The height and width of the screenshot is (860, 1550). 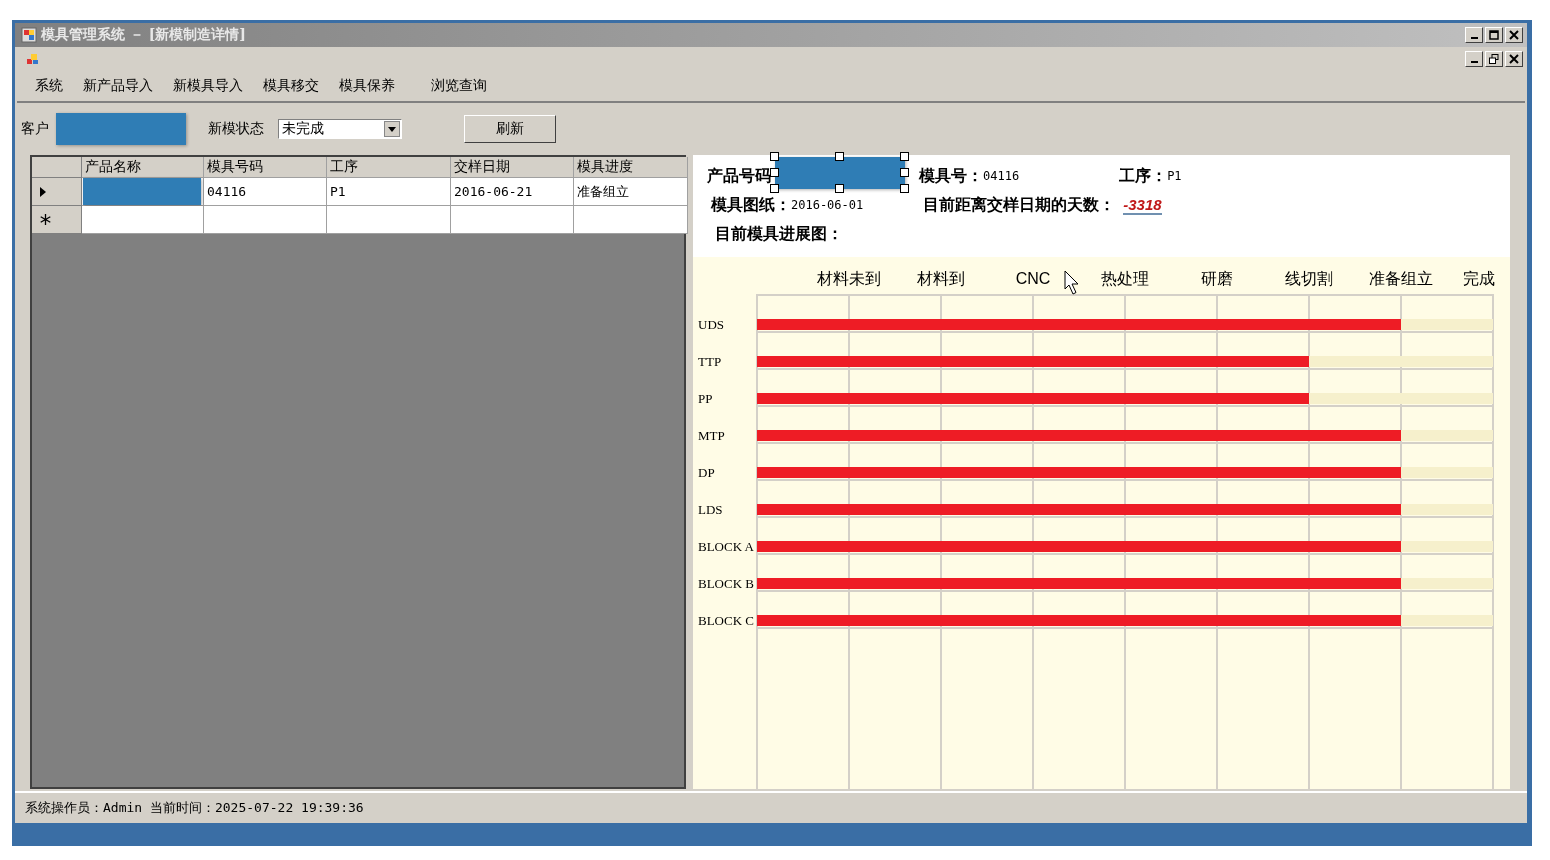 What do you see at coordinates (265, 192) in the screenshot?
I see `table-cell: 04116` at bounding box center [265, 192].